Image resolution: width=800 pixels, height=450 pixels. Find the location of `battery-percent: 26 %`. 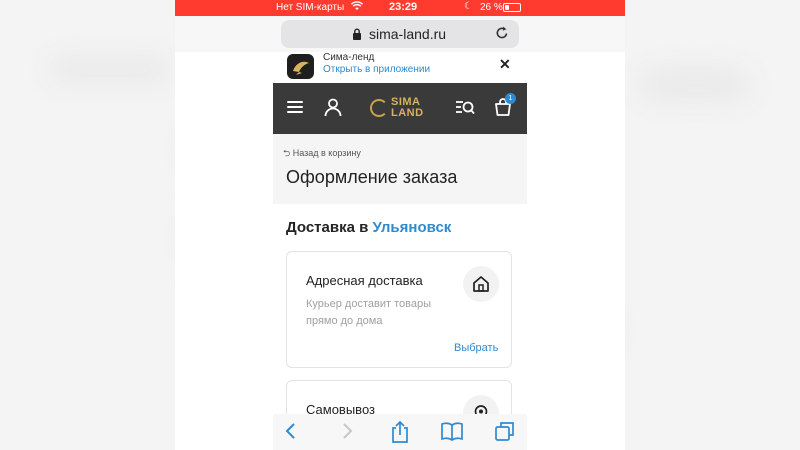

battery-percent: 26 % is located at coordinates (491, 7).